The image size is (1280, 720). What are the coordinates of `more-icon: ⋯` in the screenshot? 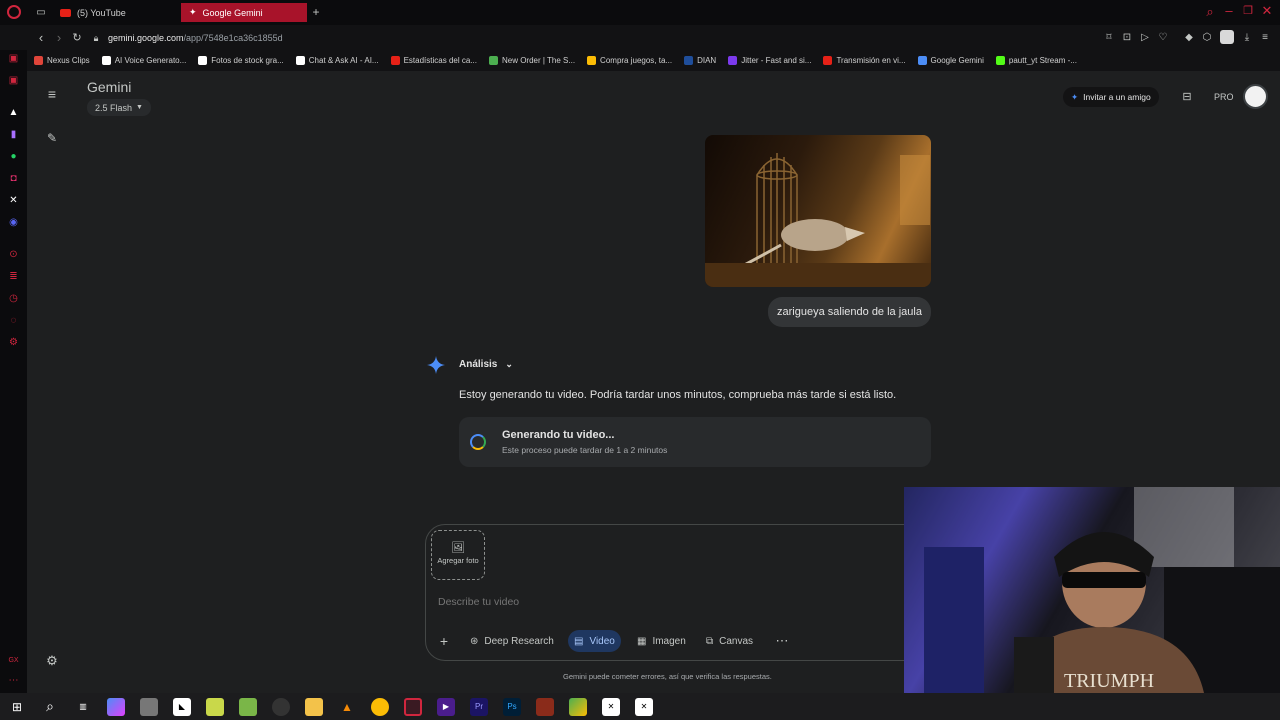 It's located at (13, 680).